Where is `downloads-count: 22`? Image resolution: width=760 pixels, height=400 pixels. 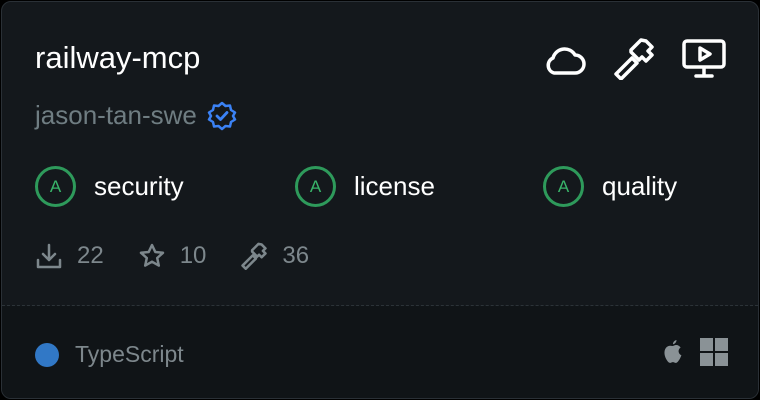
downloads-count: 22 is located at coordinates (90, 255).